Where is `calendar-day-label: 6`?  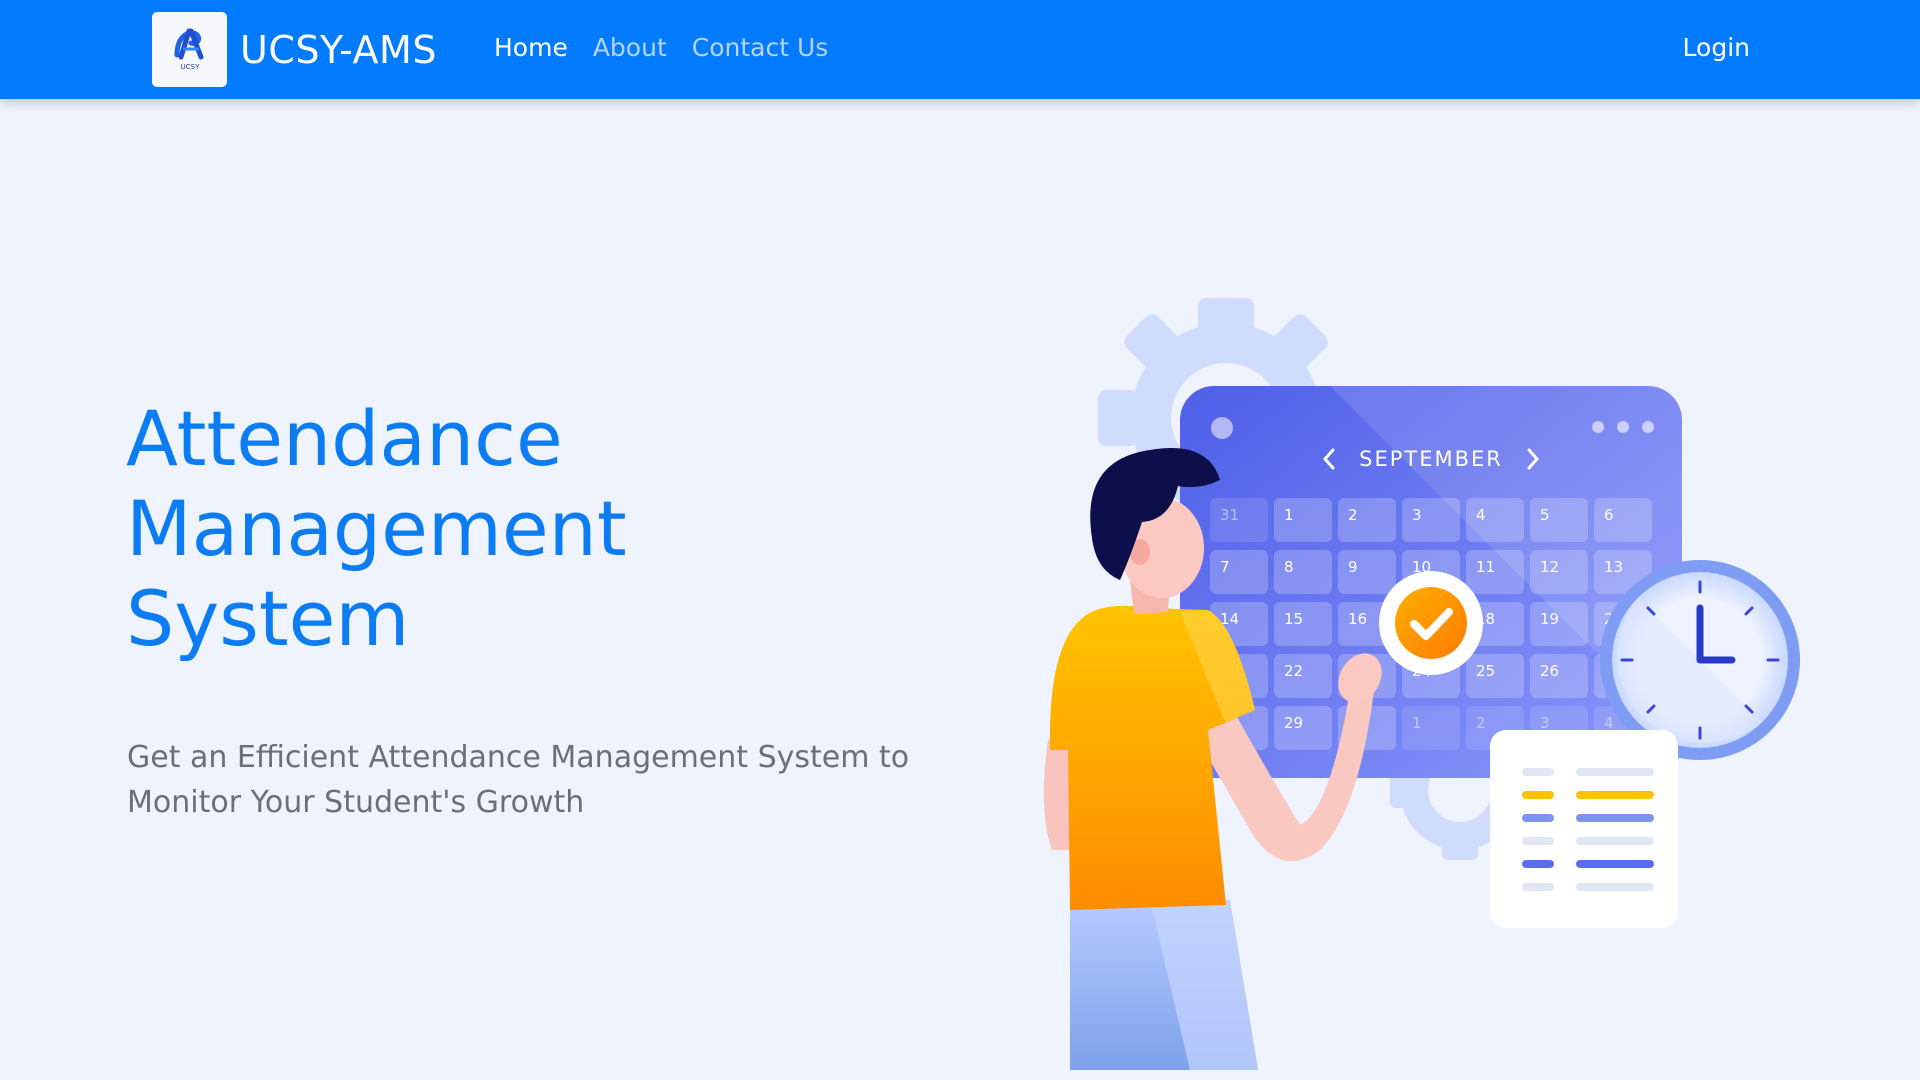 calendar-day-label: 6 is located at coordinates (1609, 515).